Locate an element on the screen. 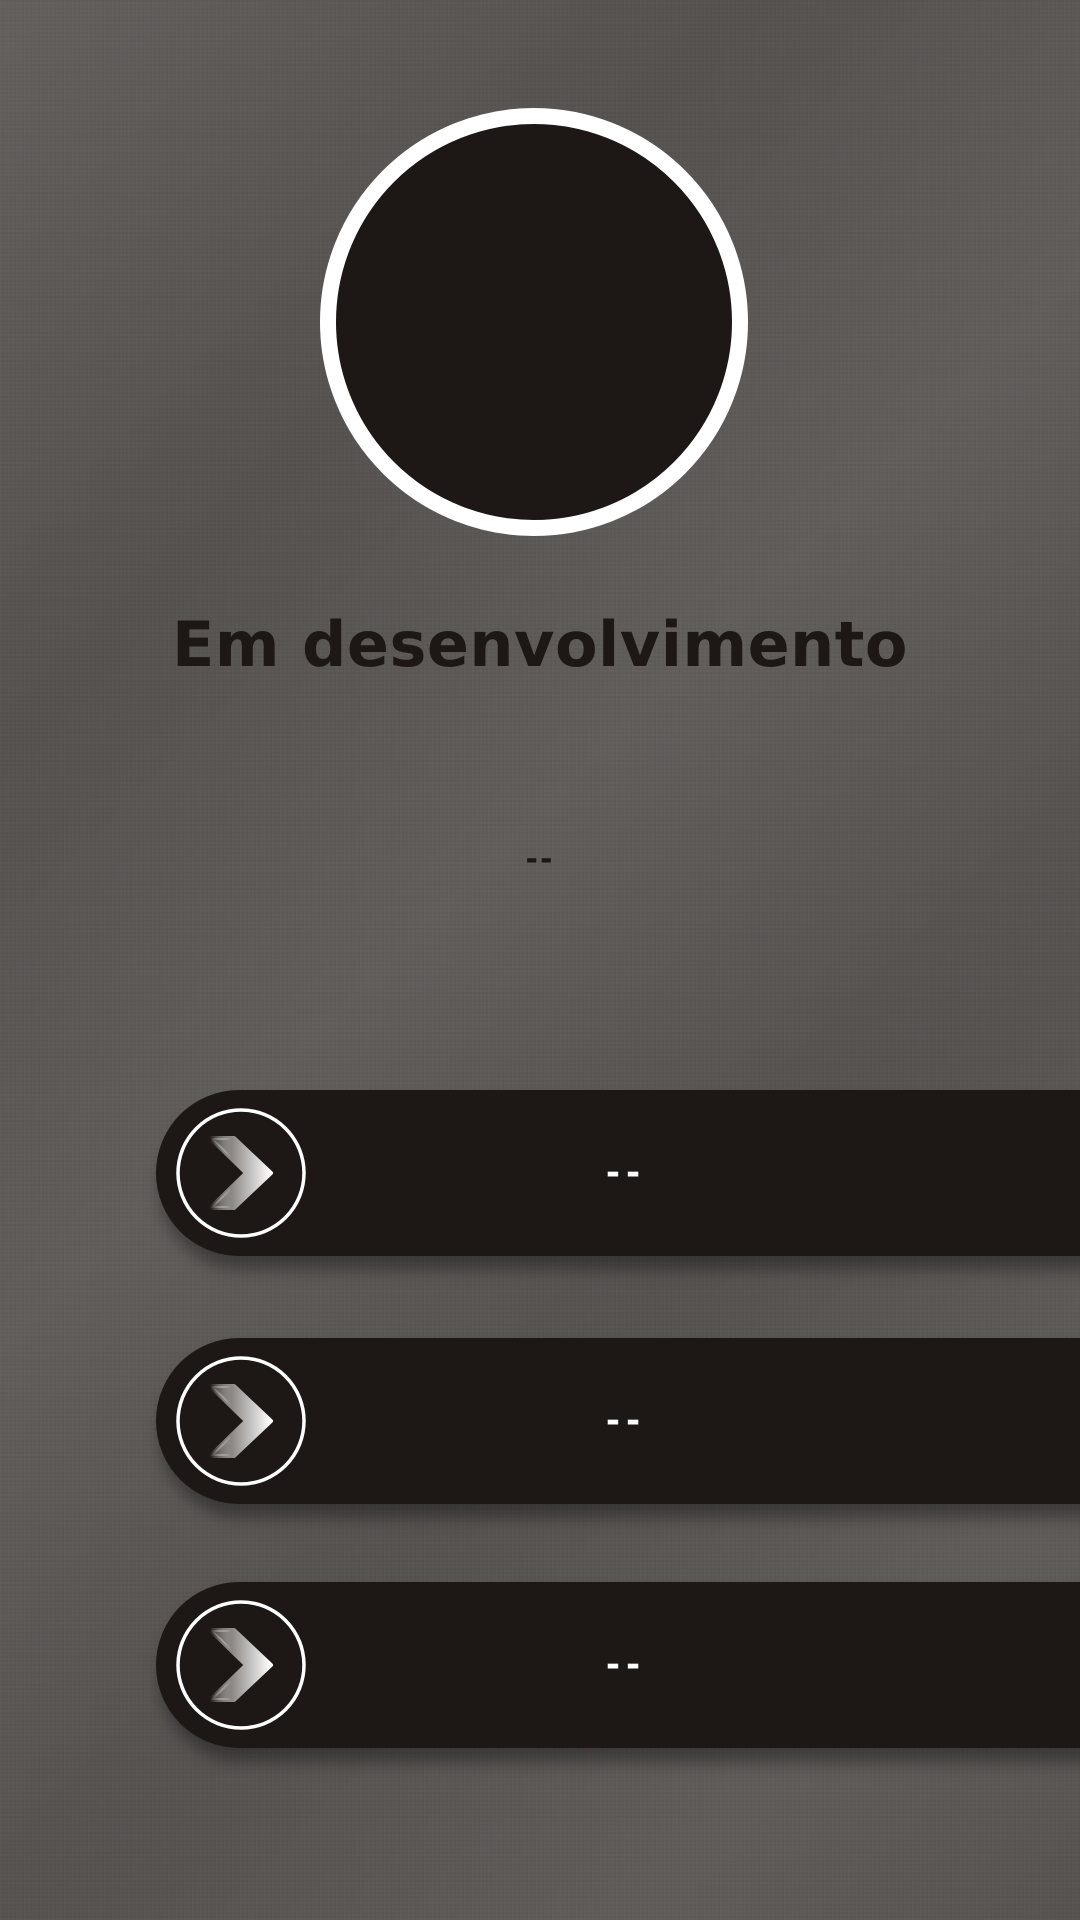 The image size is (1080, 1920). page-title: Em desenvolvimento is located at coordinates (540, 644).